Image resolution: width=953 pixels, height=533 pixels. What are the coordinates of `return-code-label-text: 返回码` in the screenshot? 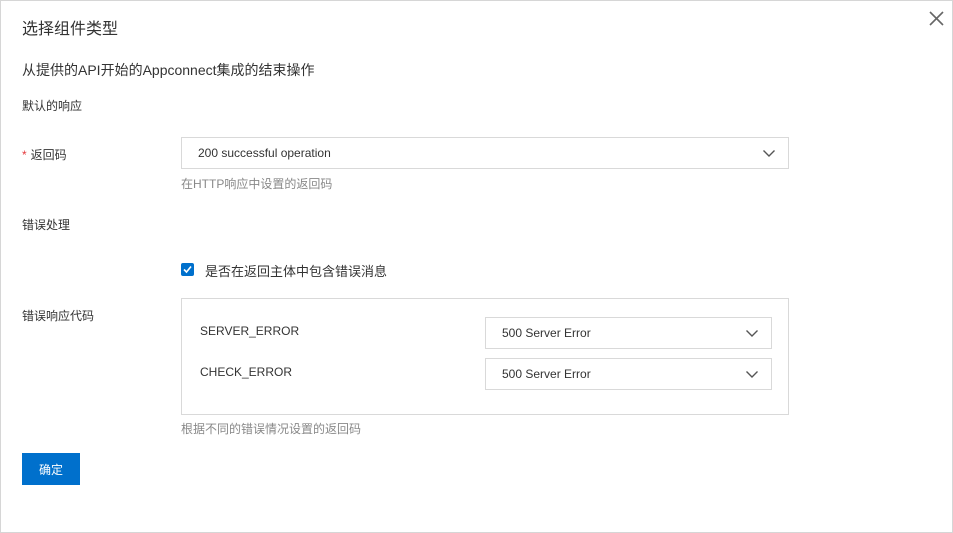 It's located at (48, 155).